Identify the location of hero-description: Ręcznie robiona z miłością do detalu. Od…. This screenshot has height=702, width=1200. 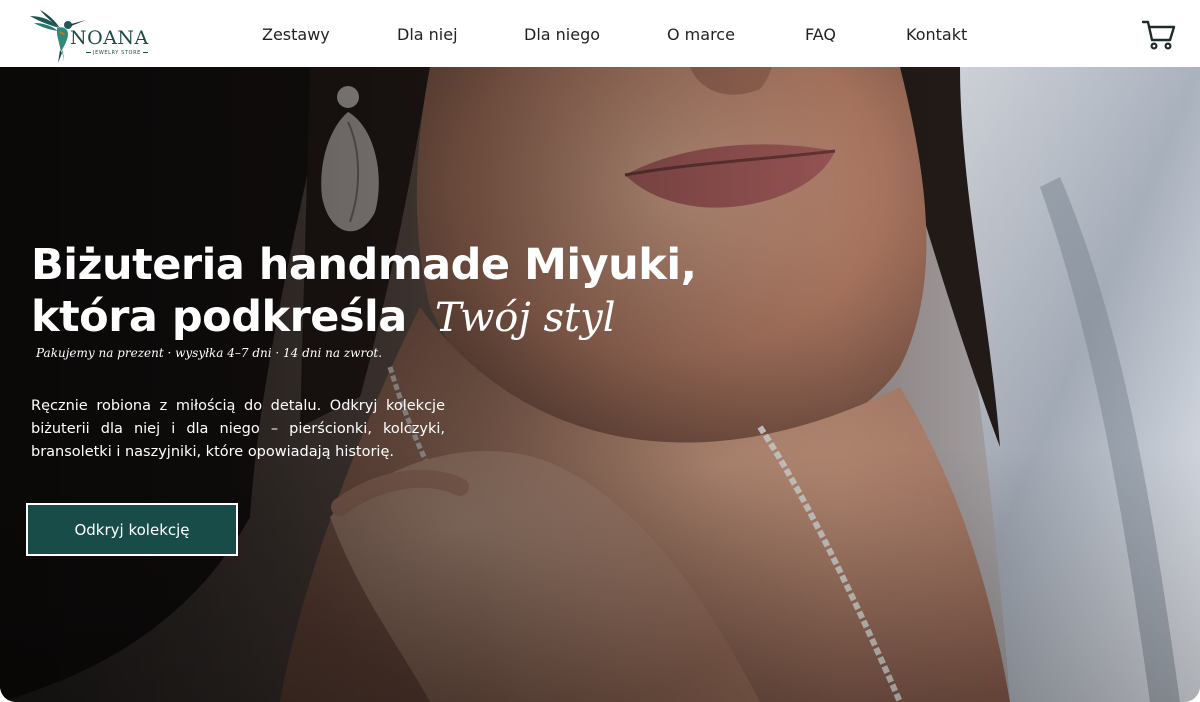
(238, 429).